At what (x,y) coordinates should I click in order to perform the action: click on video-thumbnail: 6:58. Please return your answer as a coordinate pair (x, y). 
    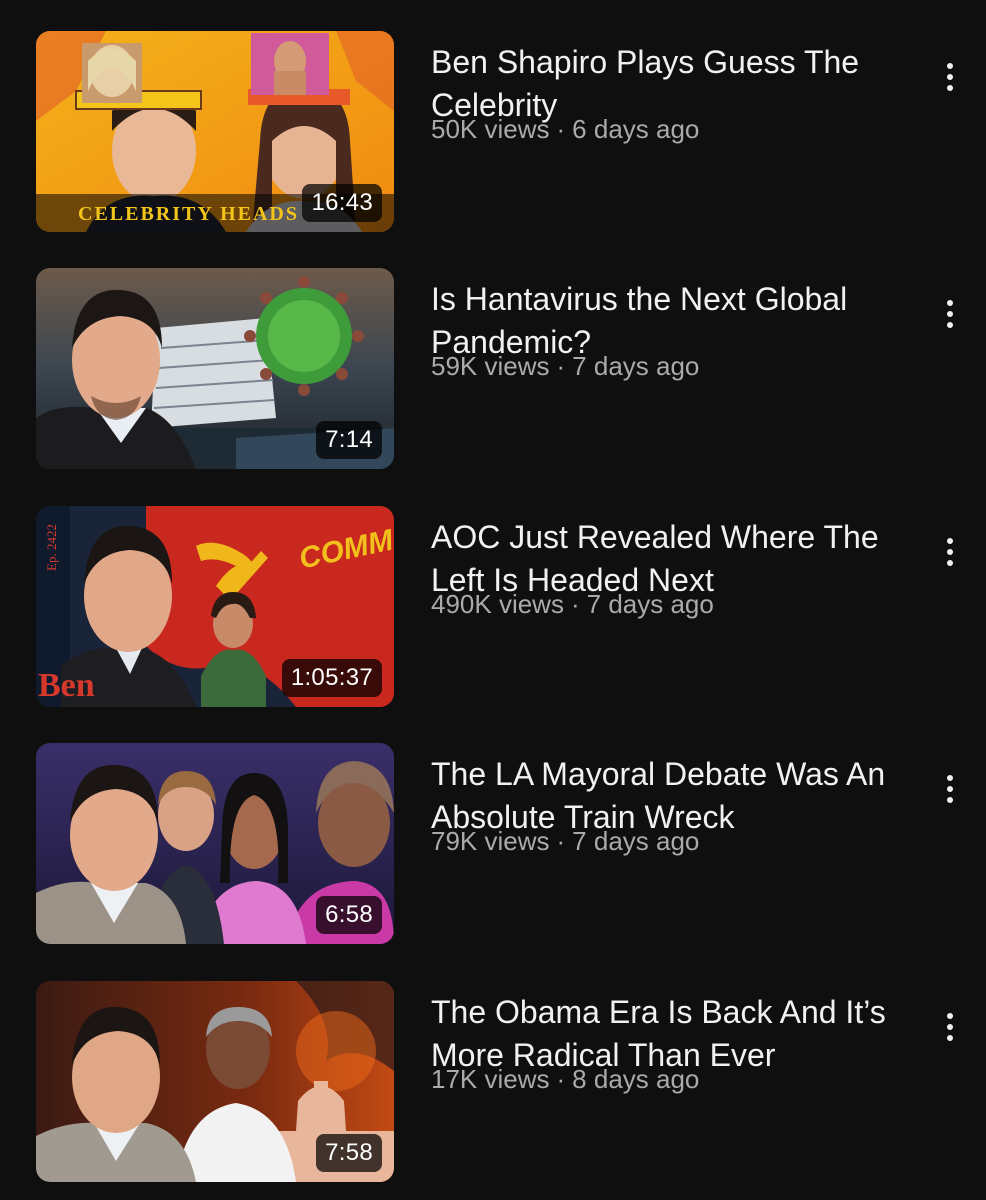
    Looking at the image, I should click on (215, 843).